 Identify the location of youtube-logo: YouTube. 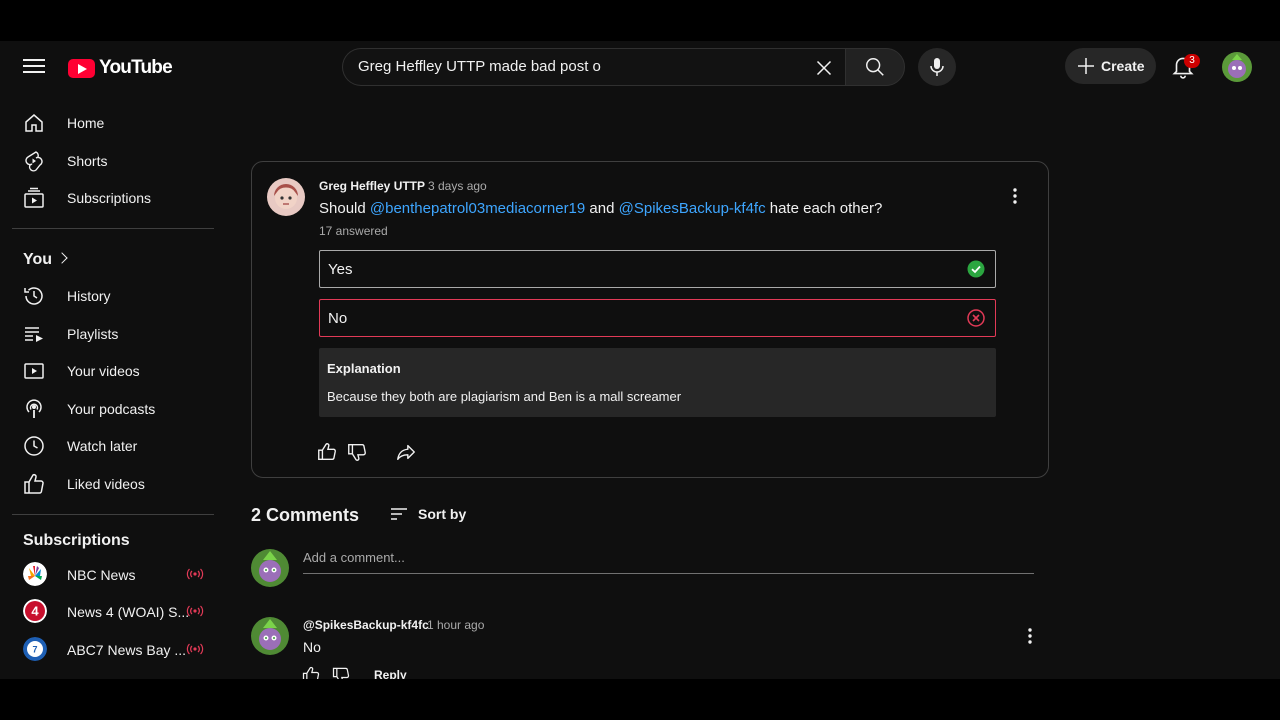
(120, 68).